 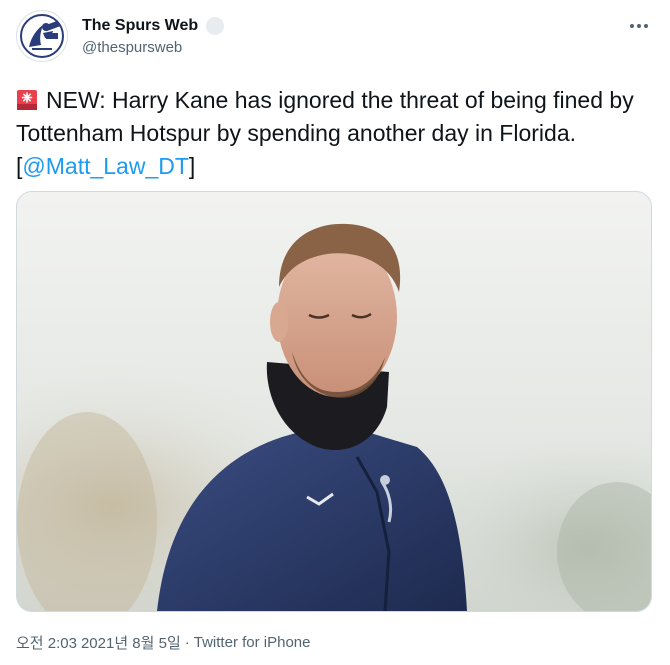 I want to click on display-name-text: The Spurs Web, so click(x=140, y=26).